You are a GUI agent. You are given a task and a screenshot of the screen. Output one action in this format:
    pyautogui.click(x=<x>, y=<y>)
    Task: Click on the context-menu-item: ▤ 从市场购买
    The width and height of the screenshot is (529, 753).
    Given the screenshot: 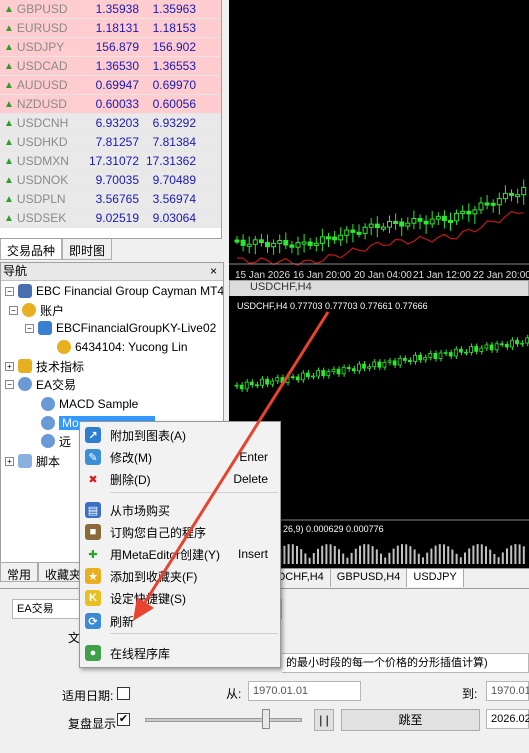 What is the action you would take?
    pyautogui.click(x=180, y=510)
    